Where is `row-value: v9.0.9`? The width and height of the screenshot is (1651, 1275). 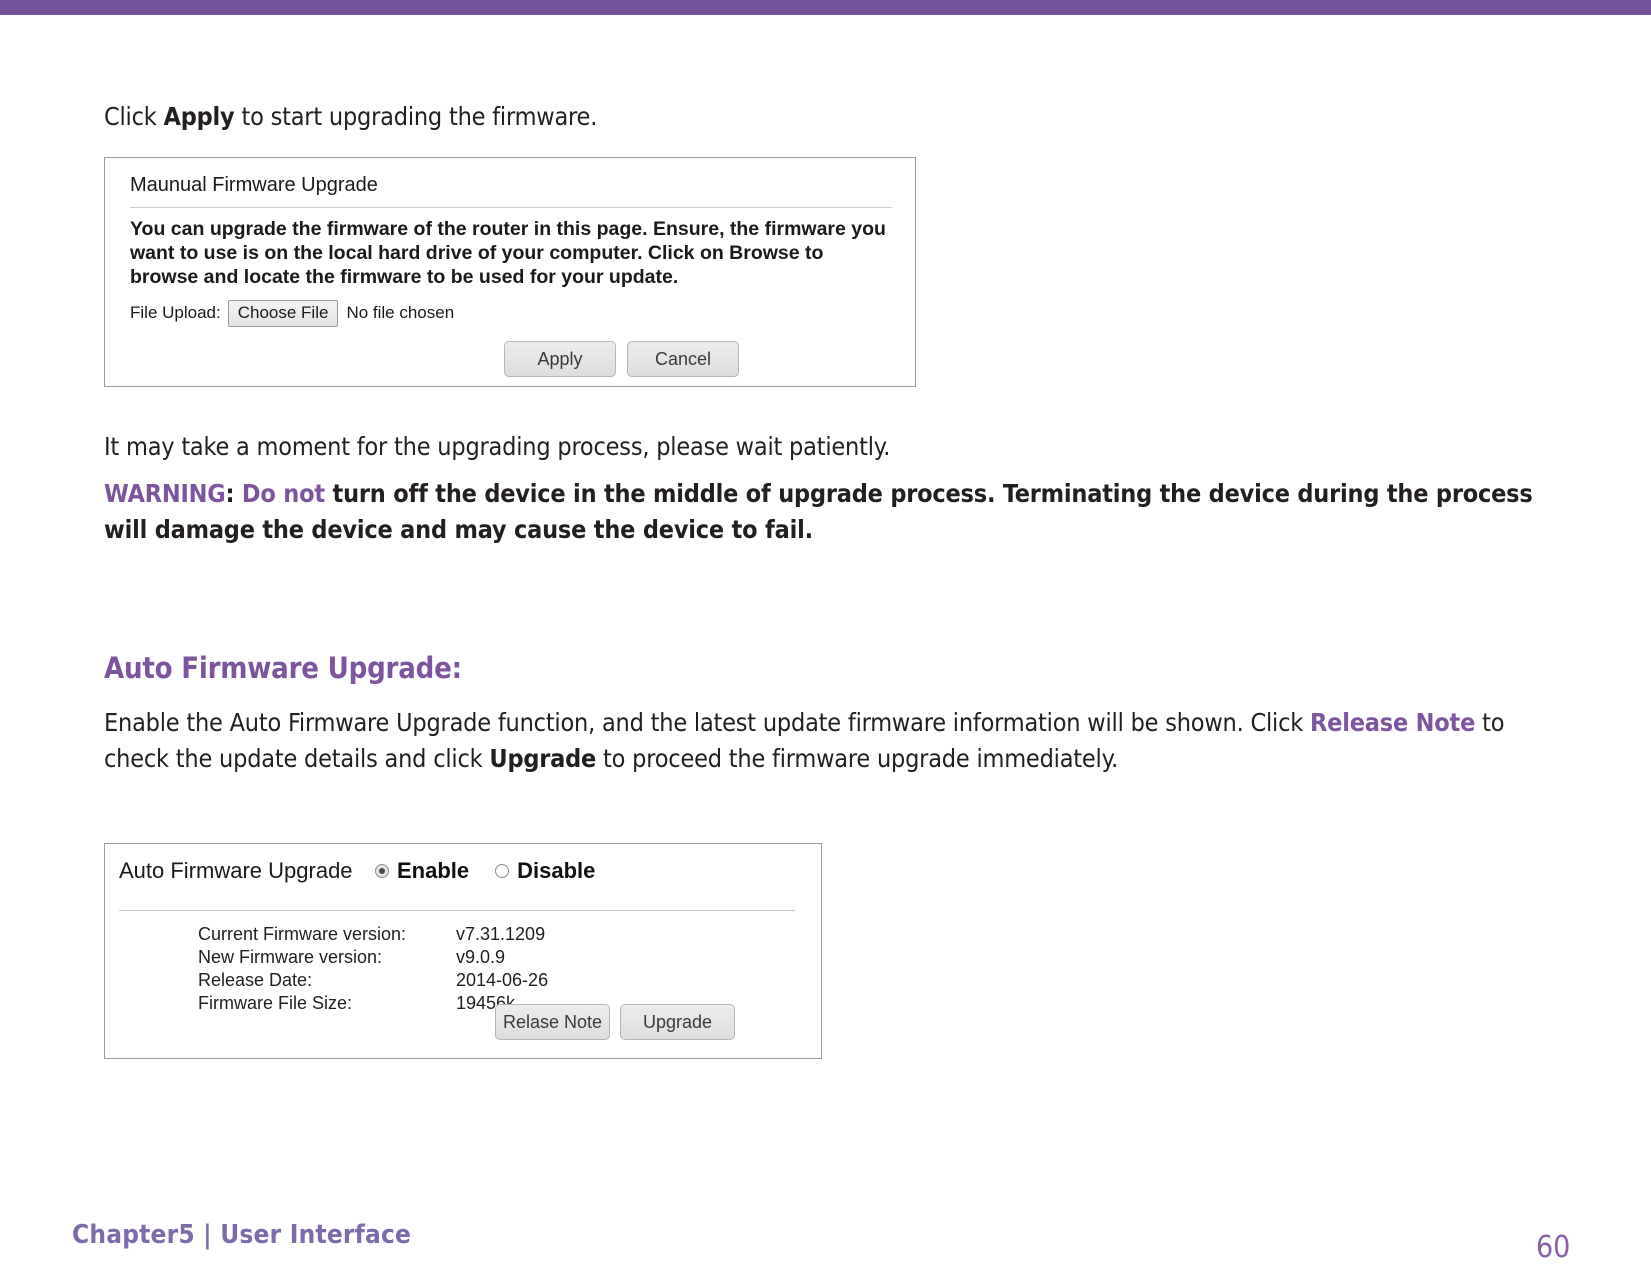
row-value: v9.0.9 is located at coordinates (481, 956).